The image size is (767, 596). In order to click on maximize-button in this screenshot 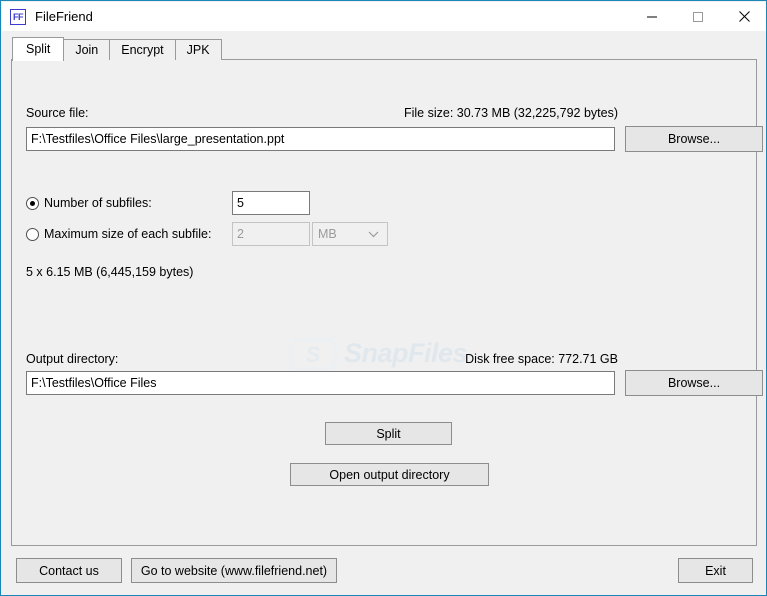, I will do `click(698, 16)`.